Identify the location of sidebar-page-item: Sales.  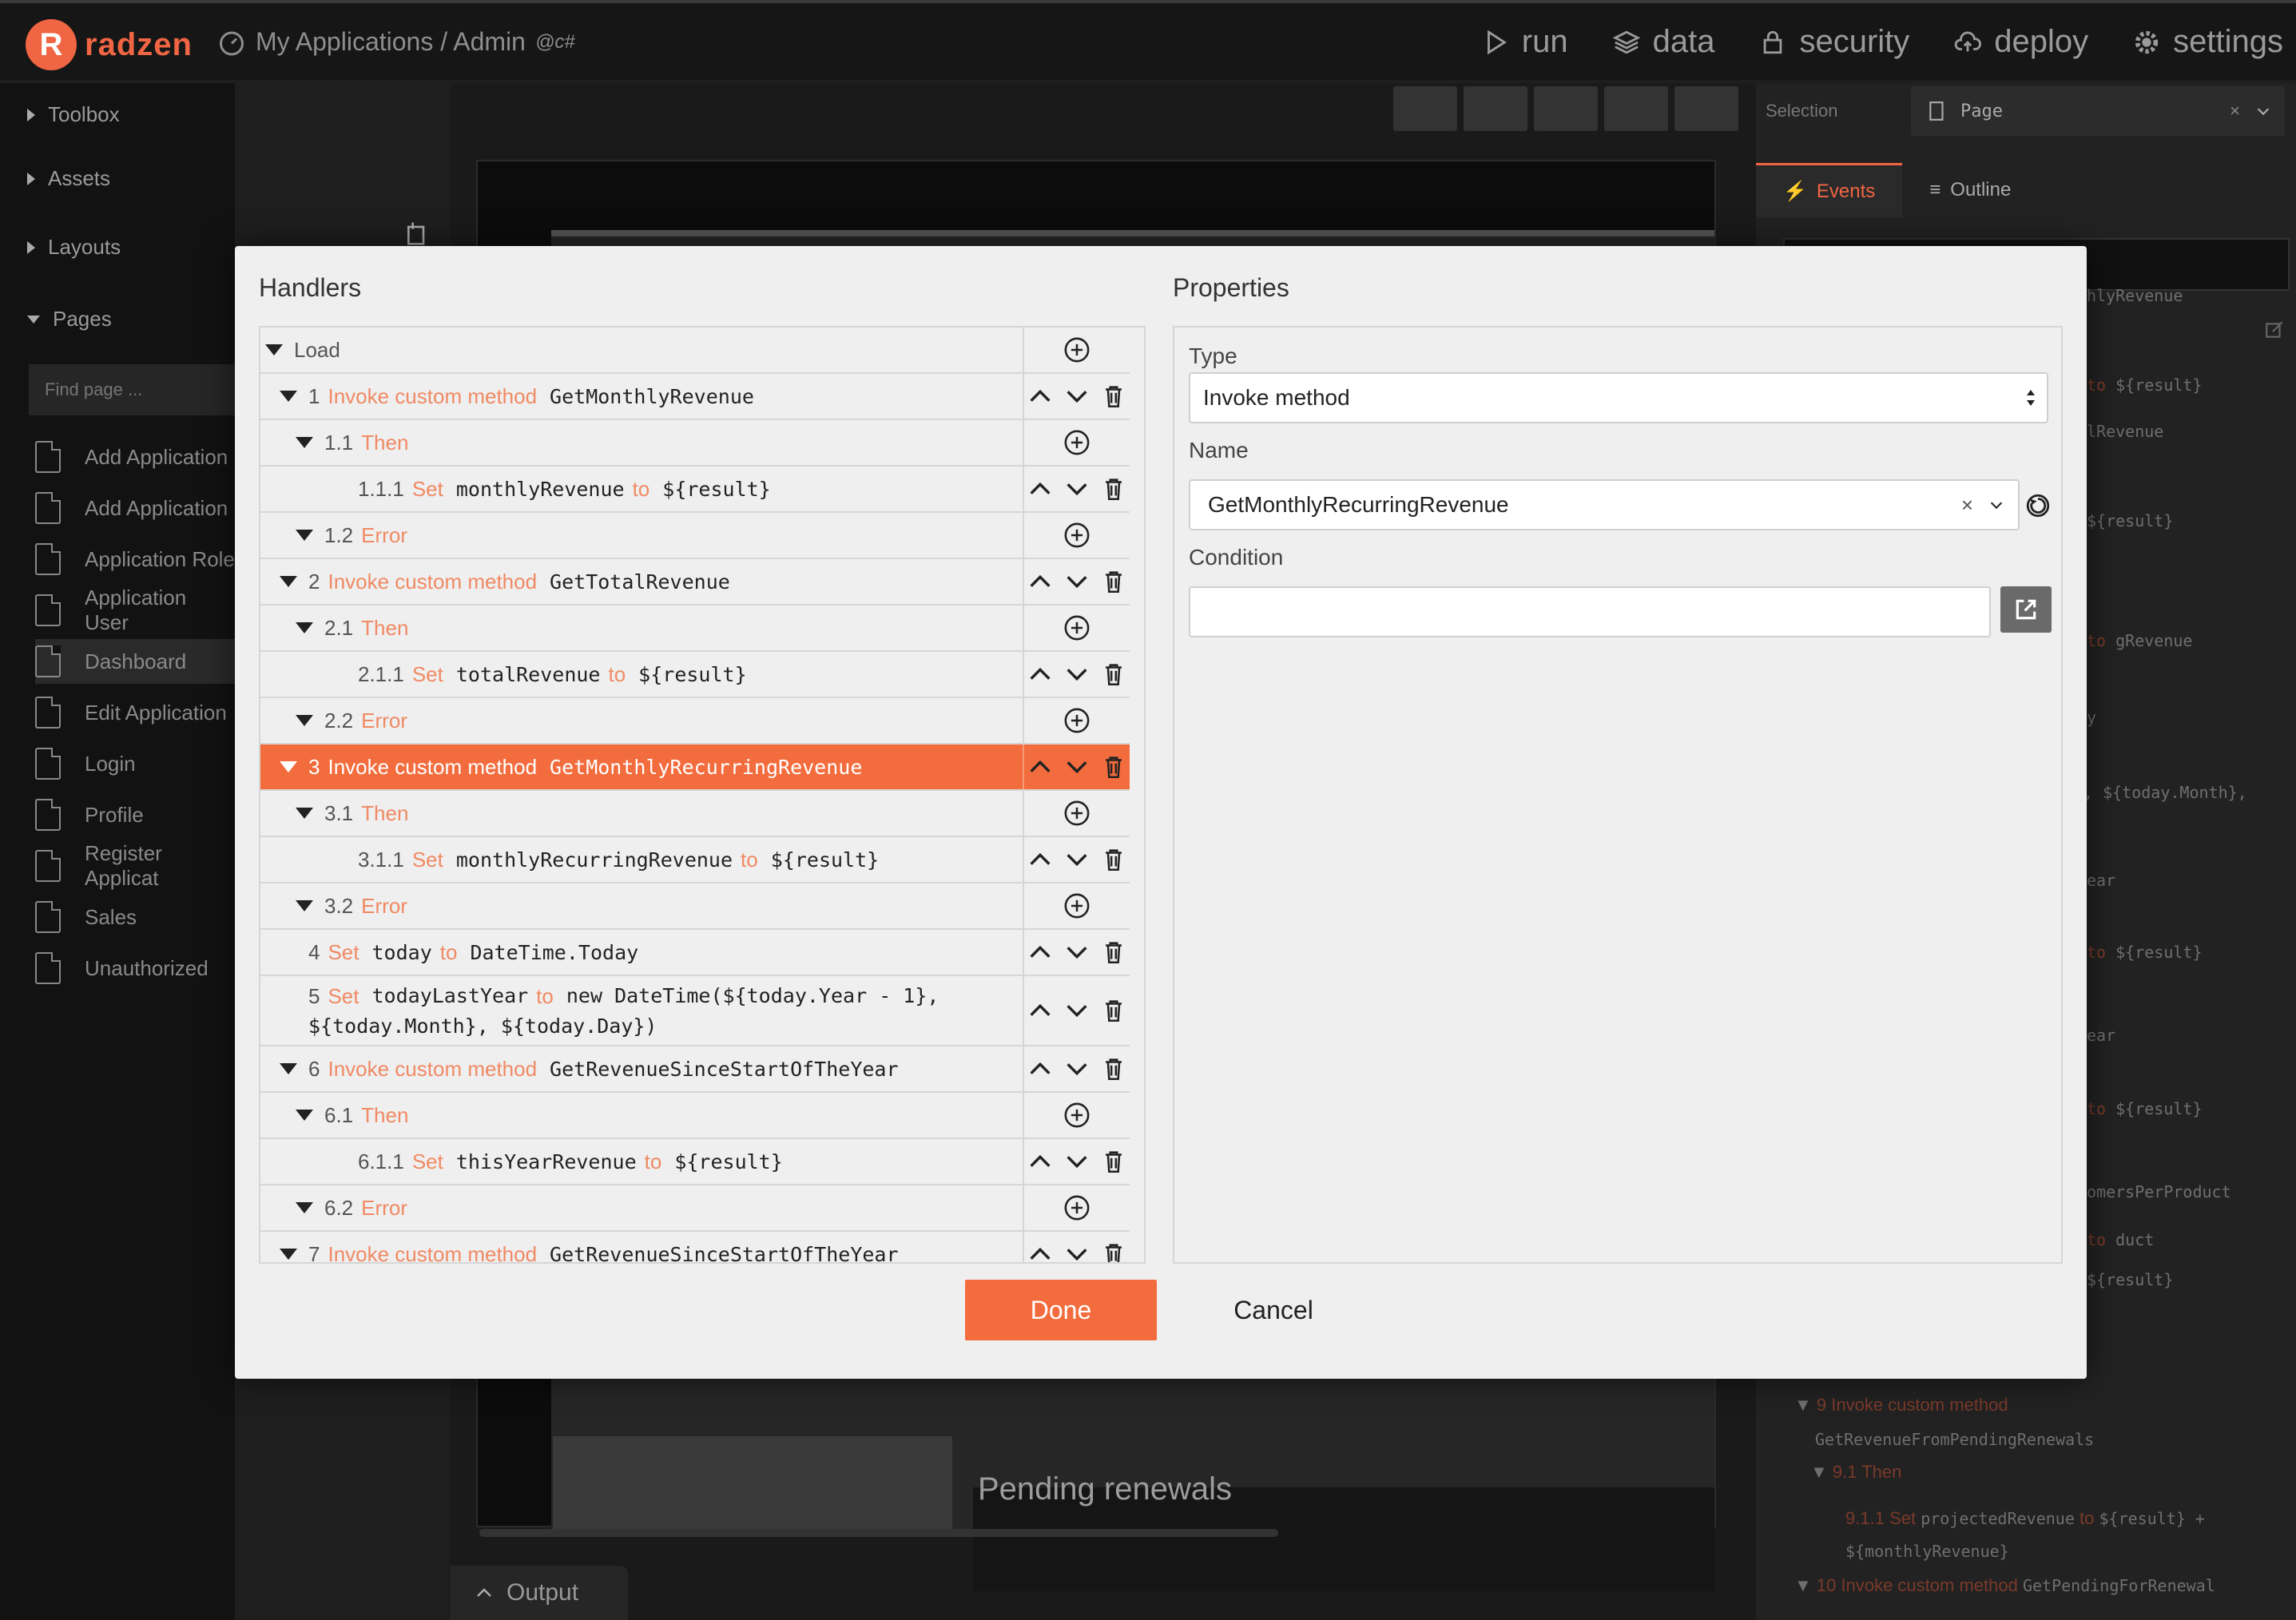
(135, 917).